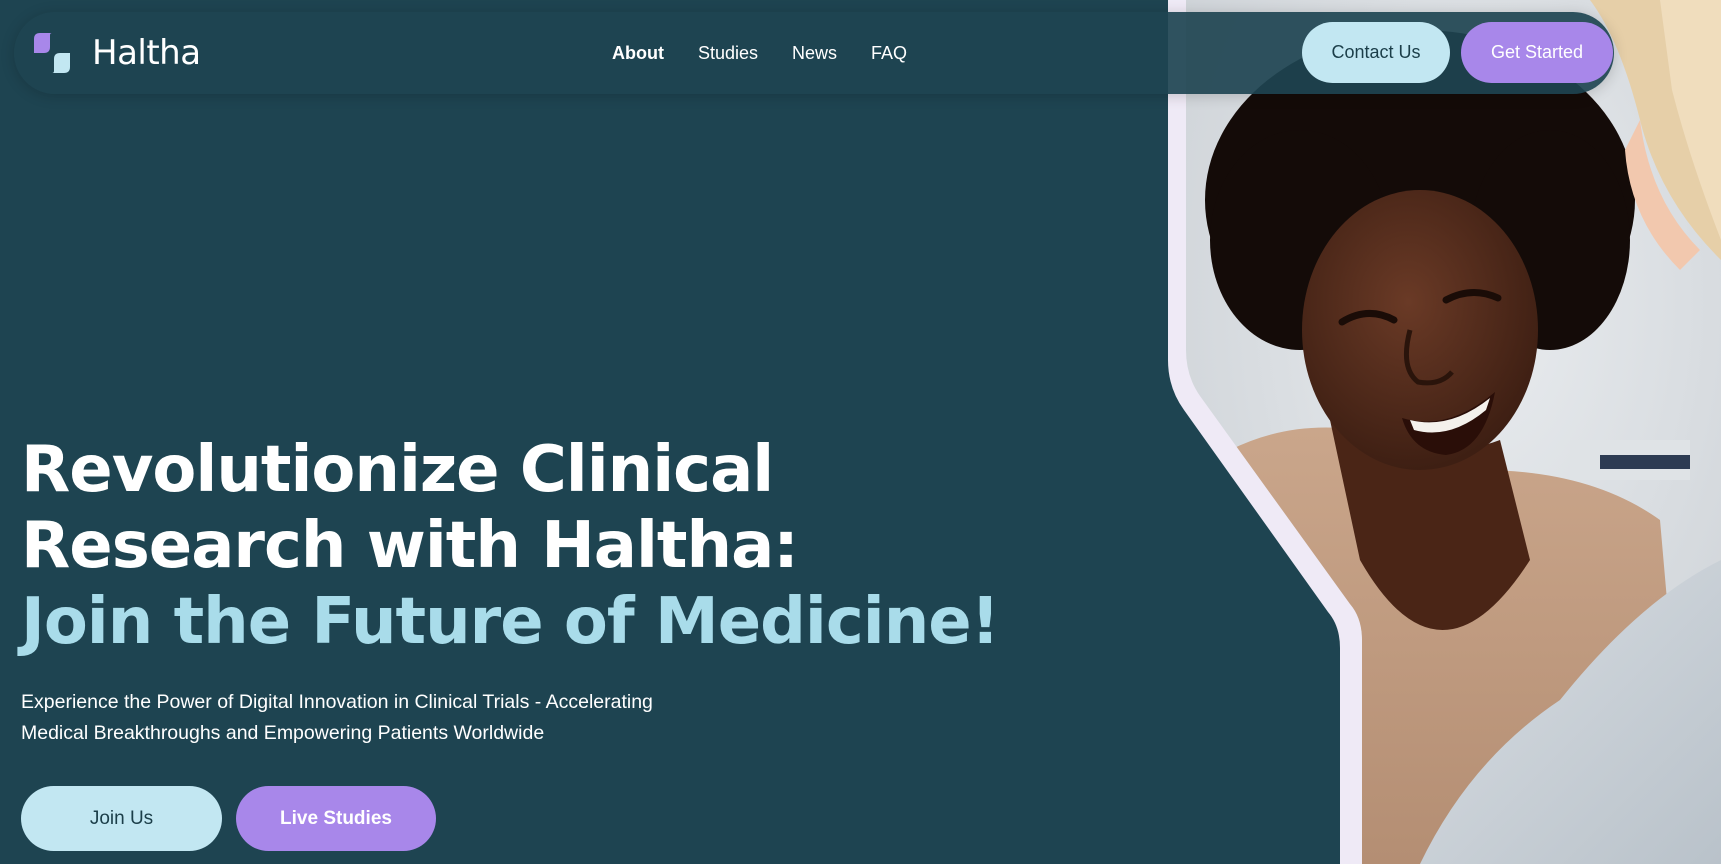 The image size is (1721, 864). What do you see at coordinates (889, 53) in the screenshot?
I see `nav-link-faq: FAQ` at bounding box center [889, 53].